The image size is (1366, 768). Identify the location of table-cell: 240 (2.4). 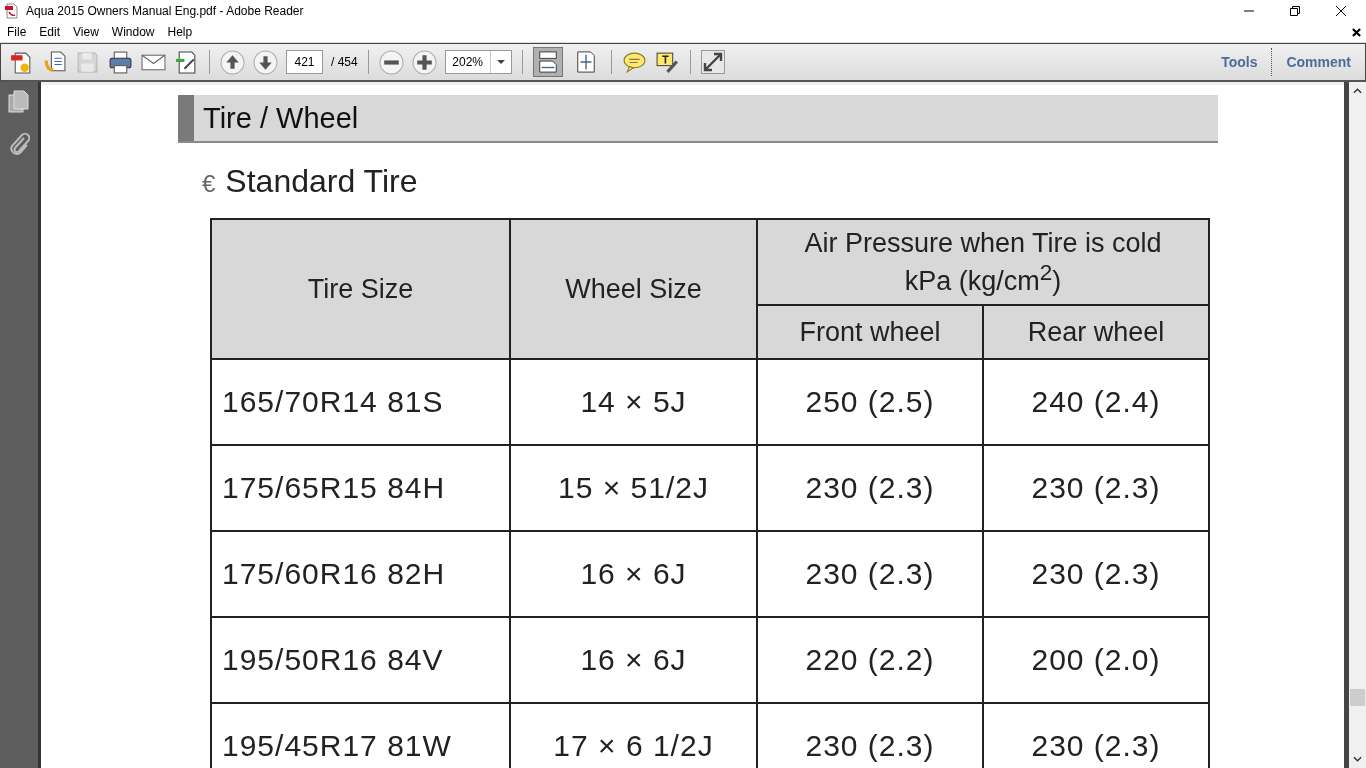
(1096, 402).